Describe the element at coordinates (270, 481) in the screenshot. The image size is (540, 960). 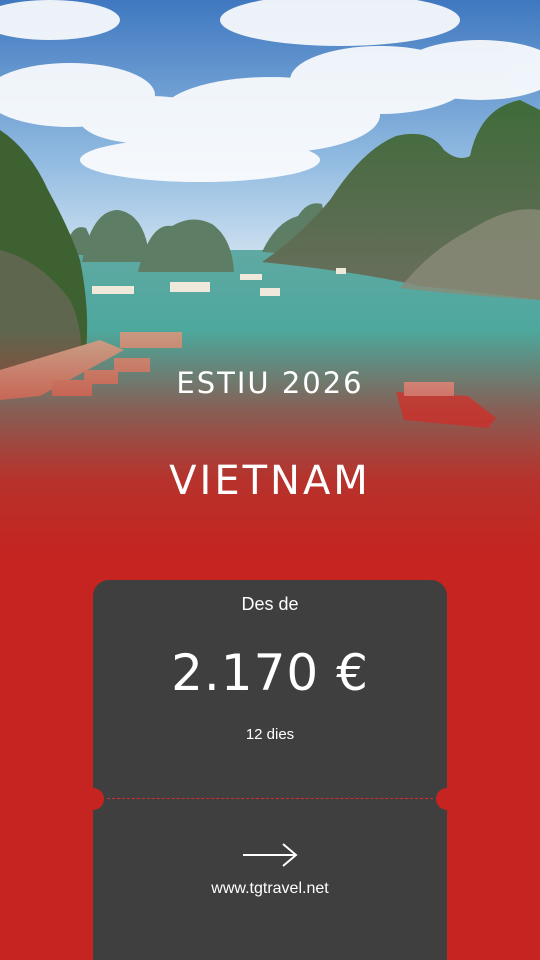
I see `destination-title: VIETNAM` at that location.